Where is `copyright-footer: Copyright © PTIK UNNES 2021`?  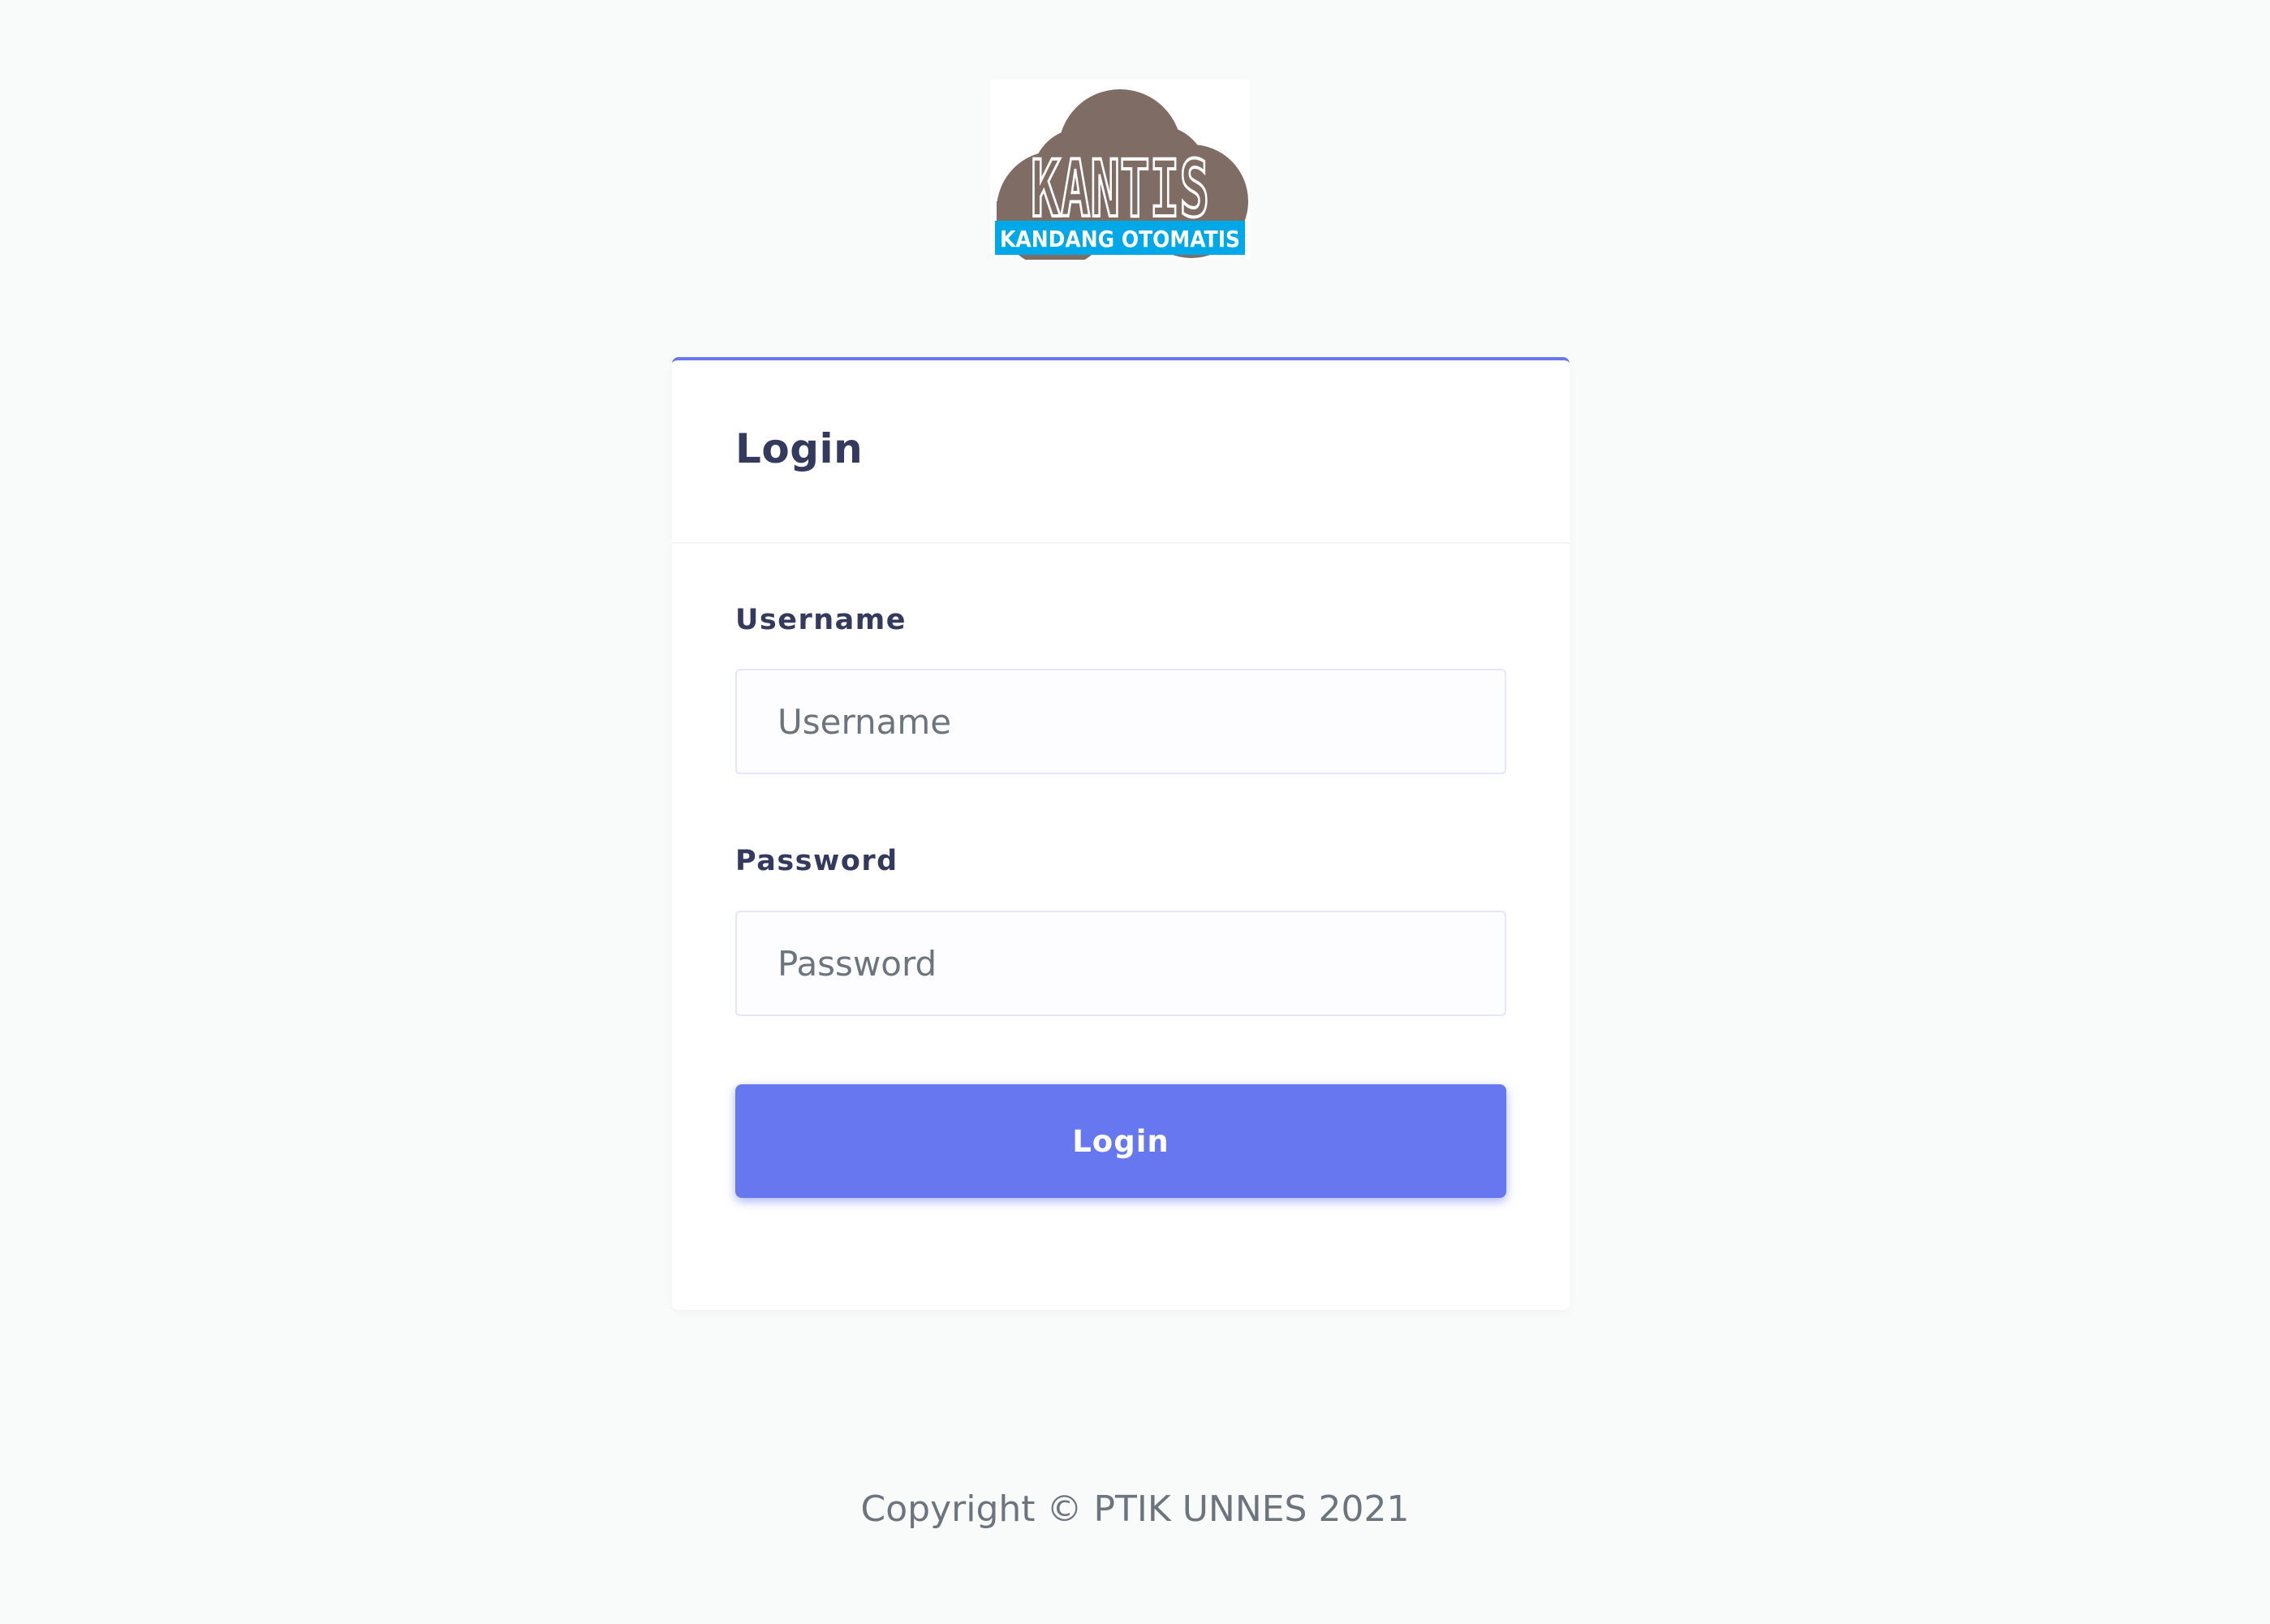 copyright-footer: Copyright © PTIK UNNES 2021 is located at coordinates (1135, 1509).